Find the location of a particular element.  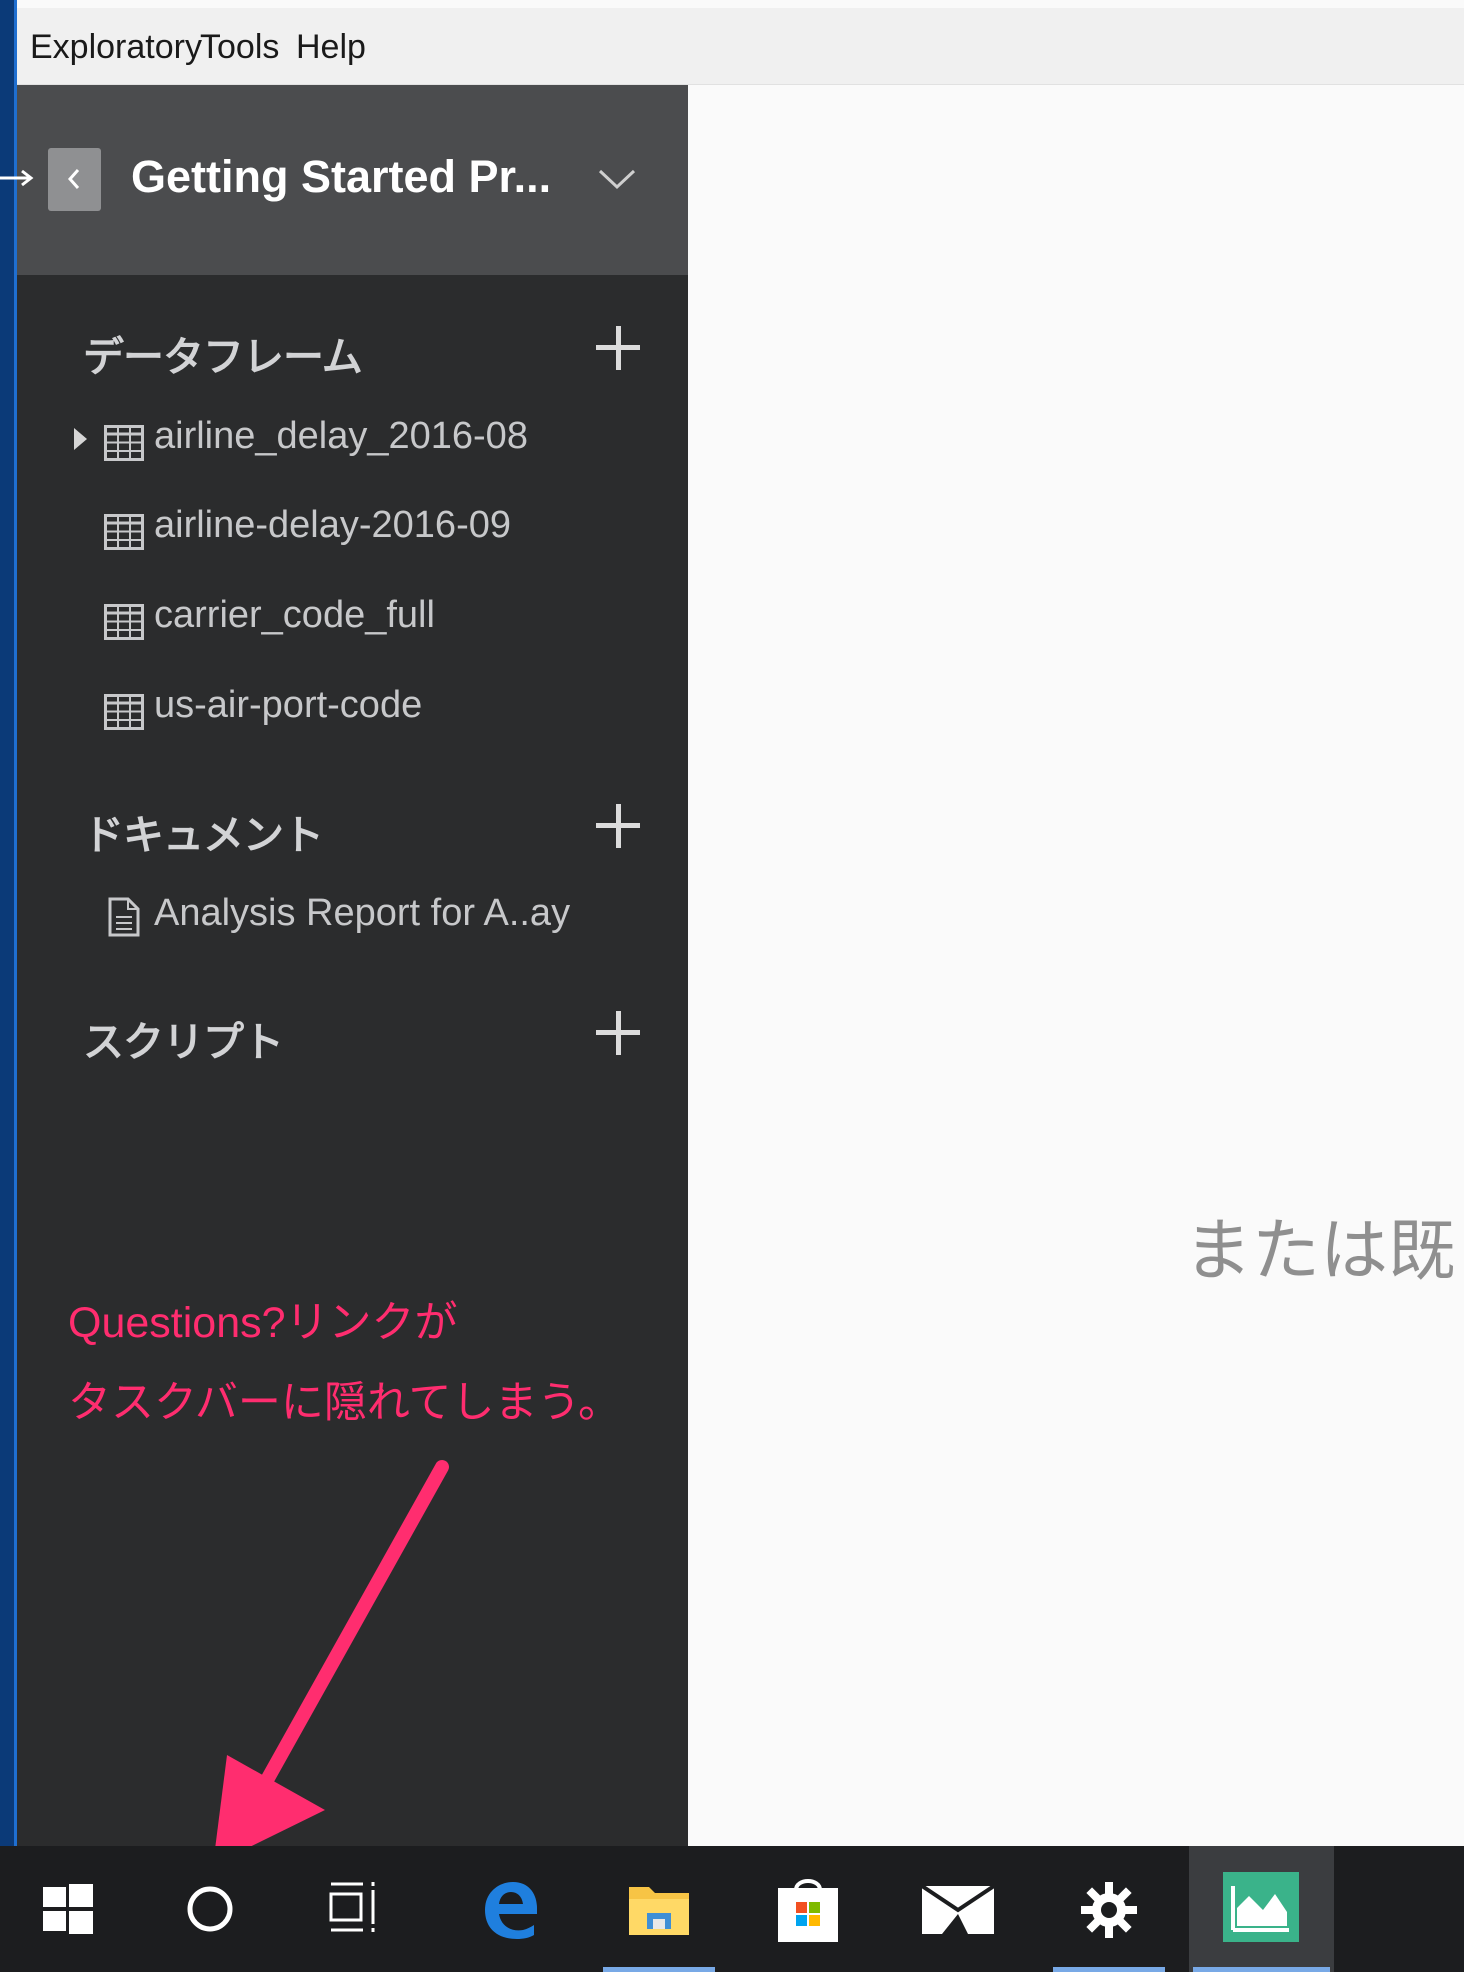

edge-icon is located at coordinates (511, 1910).